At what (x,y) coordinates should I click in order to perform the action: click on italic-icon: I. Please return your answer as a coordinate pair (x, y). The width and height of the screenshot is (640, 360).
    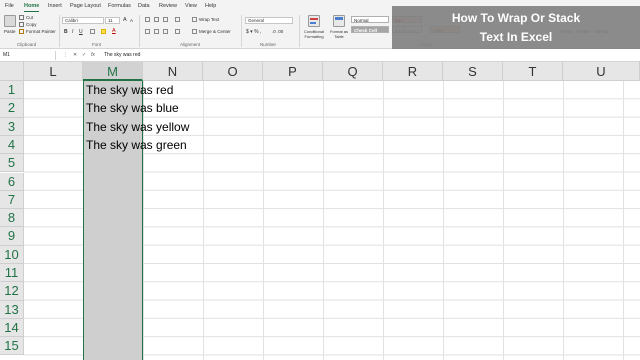
    Looking at the image, I should click on (72, 32).